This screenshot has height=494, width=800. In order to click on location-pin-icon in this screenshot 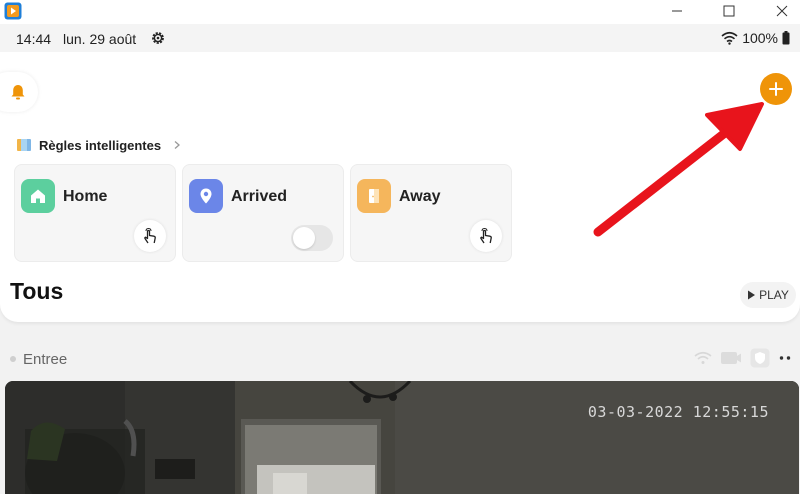, I will do `click(206, 196)`.